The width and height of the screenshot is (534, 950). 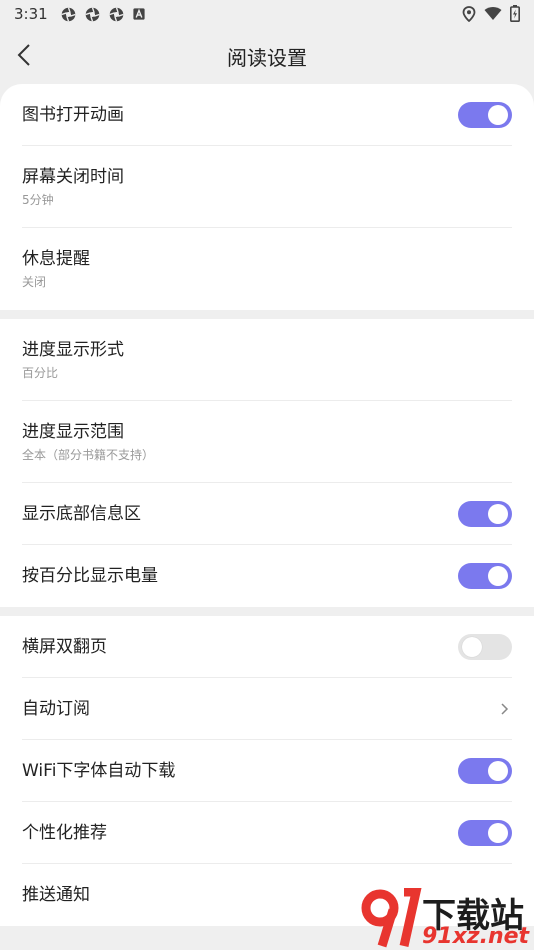 I want to click on battery-icon, so click(x=515, y=13).